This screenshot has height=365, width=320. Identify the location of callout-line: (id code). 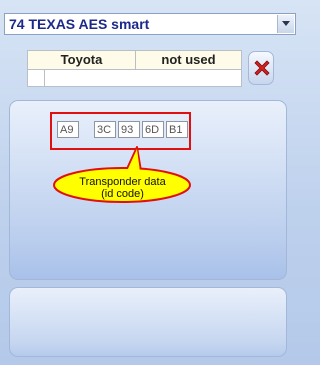
(122, 194).